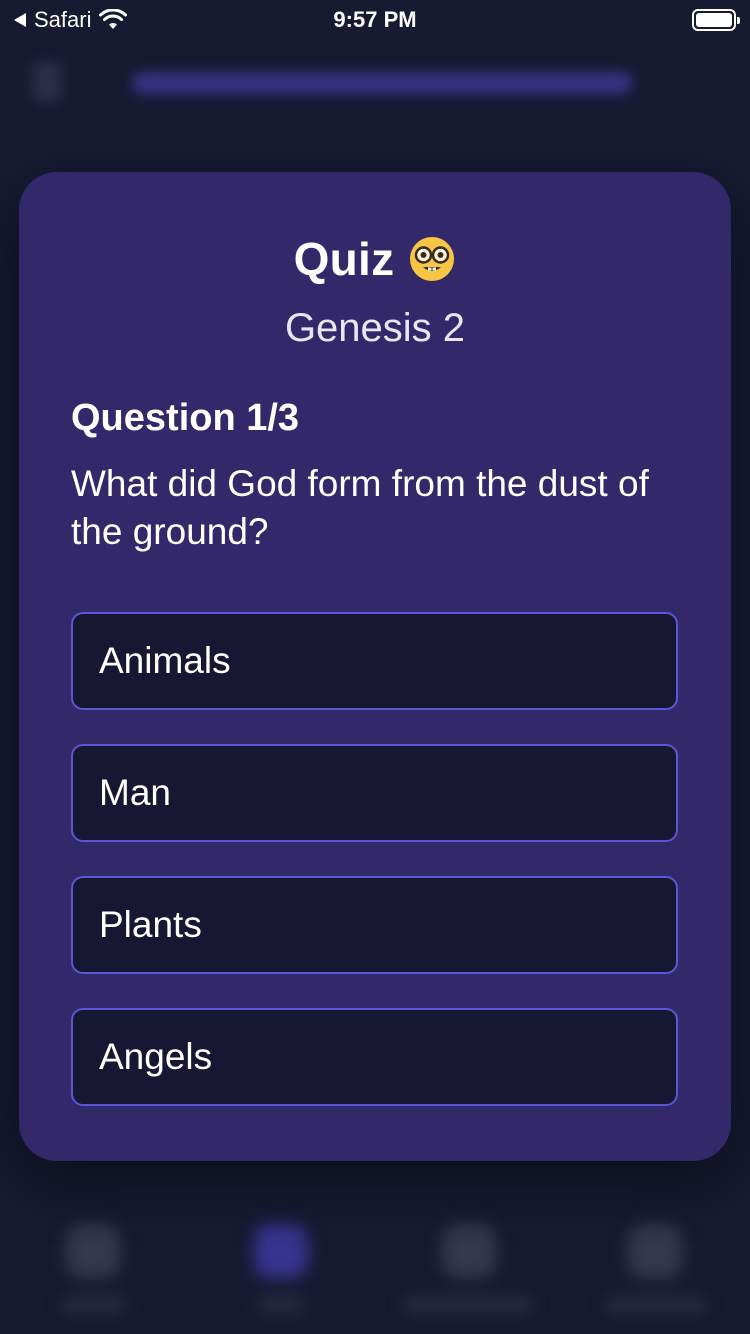 Image resolution: width=750 pixels, height=1334 pixels. I want to click on question-number: Question 1/3, so click(185, 418).